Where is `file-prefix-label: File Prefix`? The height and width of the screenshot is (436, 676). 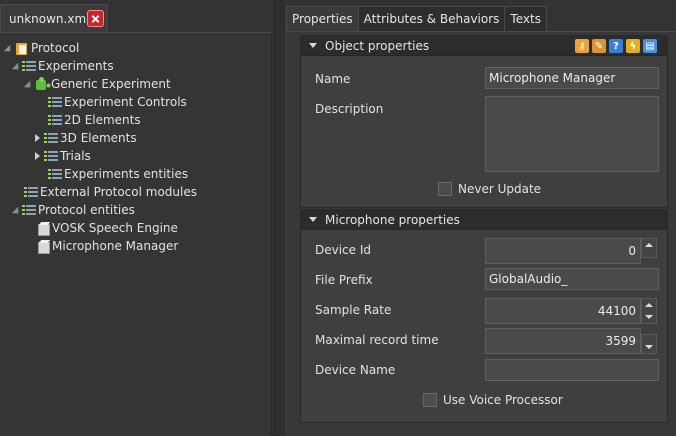 file-prefix-label: File Prefix is located at coordinates (344, 280).